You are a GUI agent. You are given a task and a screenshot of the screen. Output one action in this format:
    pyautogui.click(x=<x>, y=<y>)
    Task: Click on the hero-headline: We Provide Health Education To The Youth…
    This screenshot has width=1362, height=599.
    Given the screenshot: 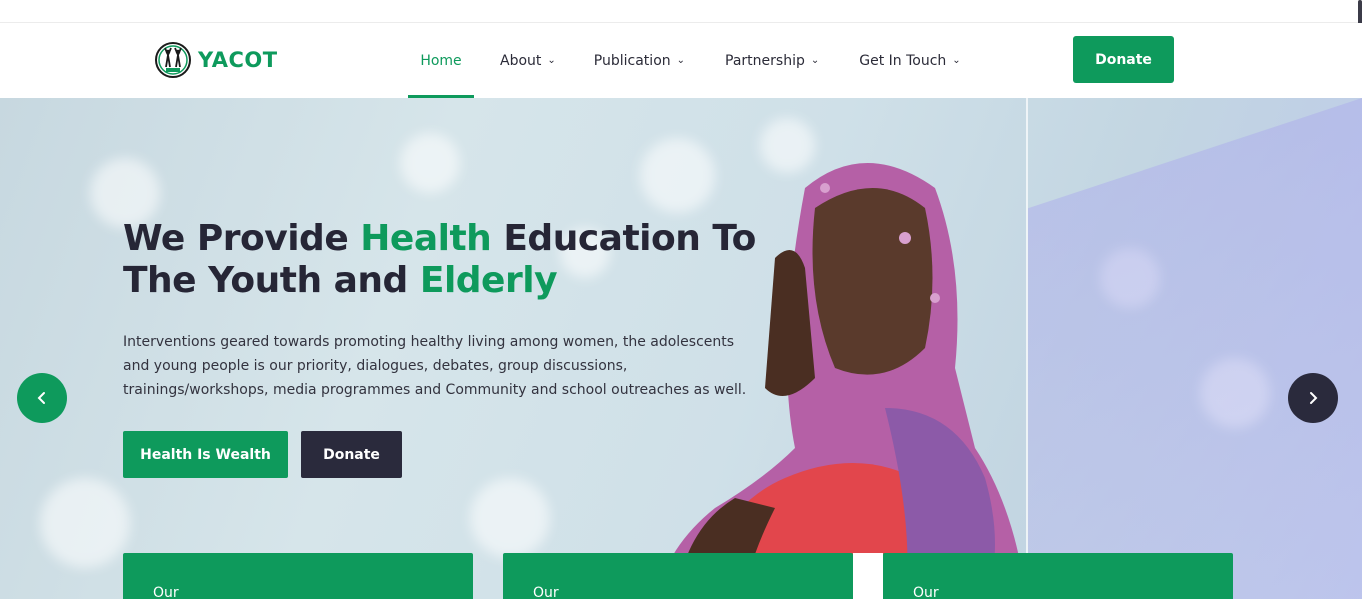 What is the action you would take?
    pyautogui.click(x=453, y=260)
    